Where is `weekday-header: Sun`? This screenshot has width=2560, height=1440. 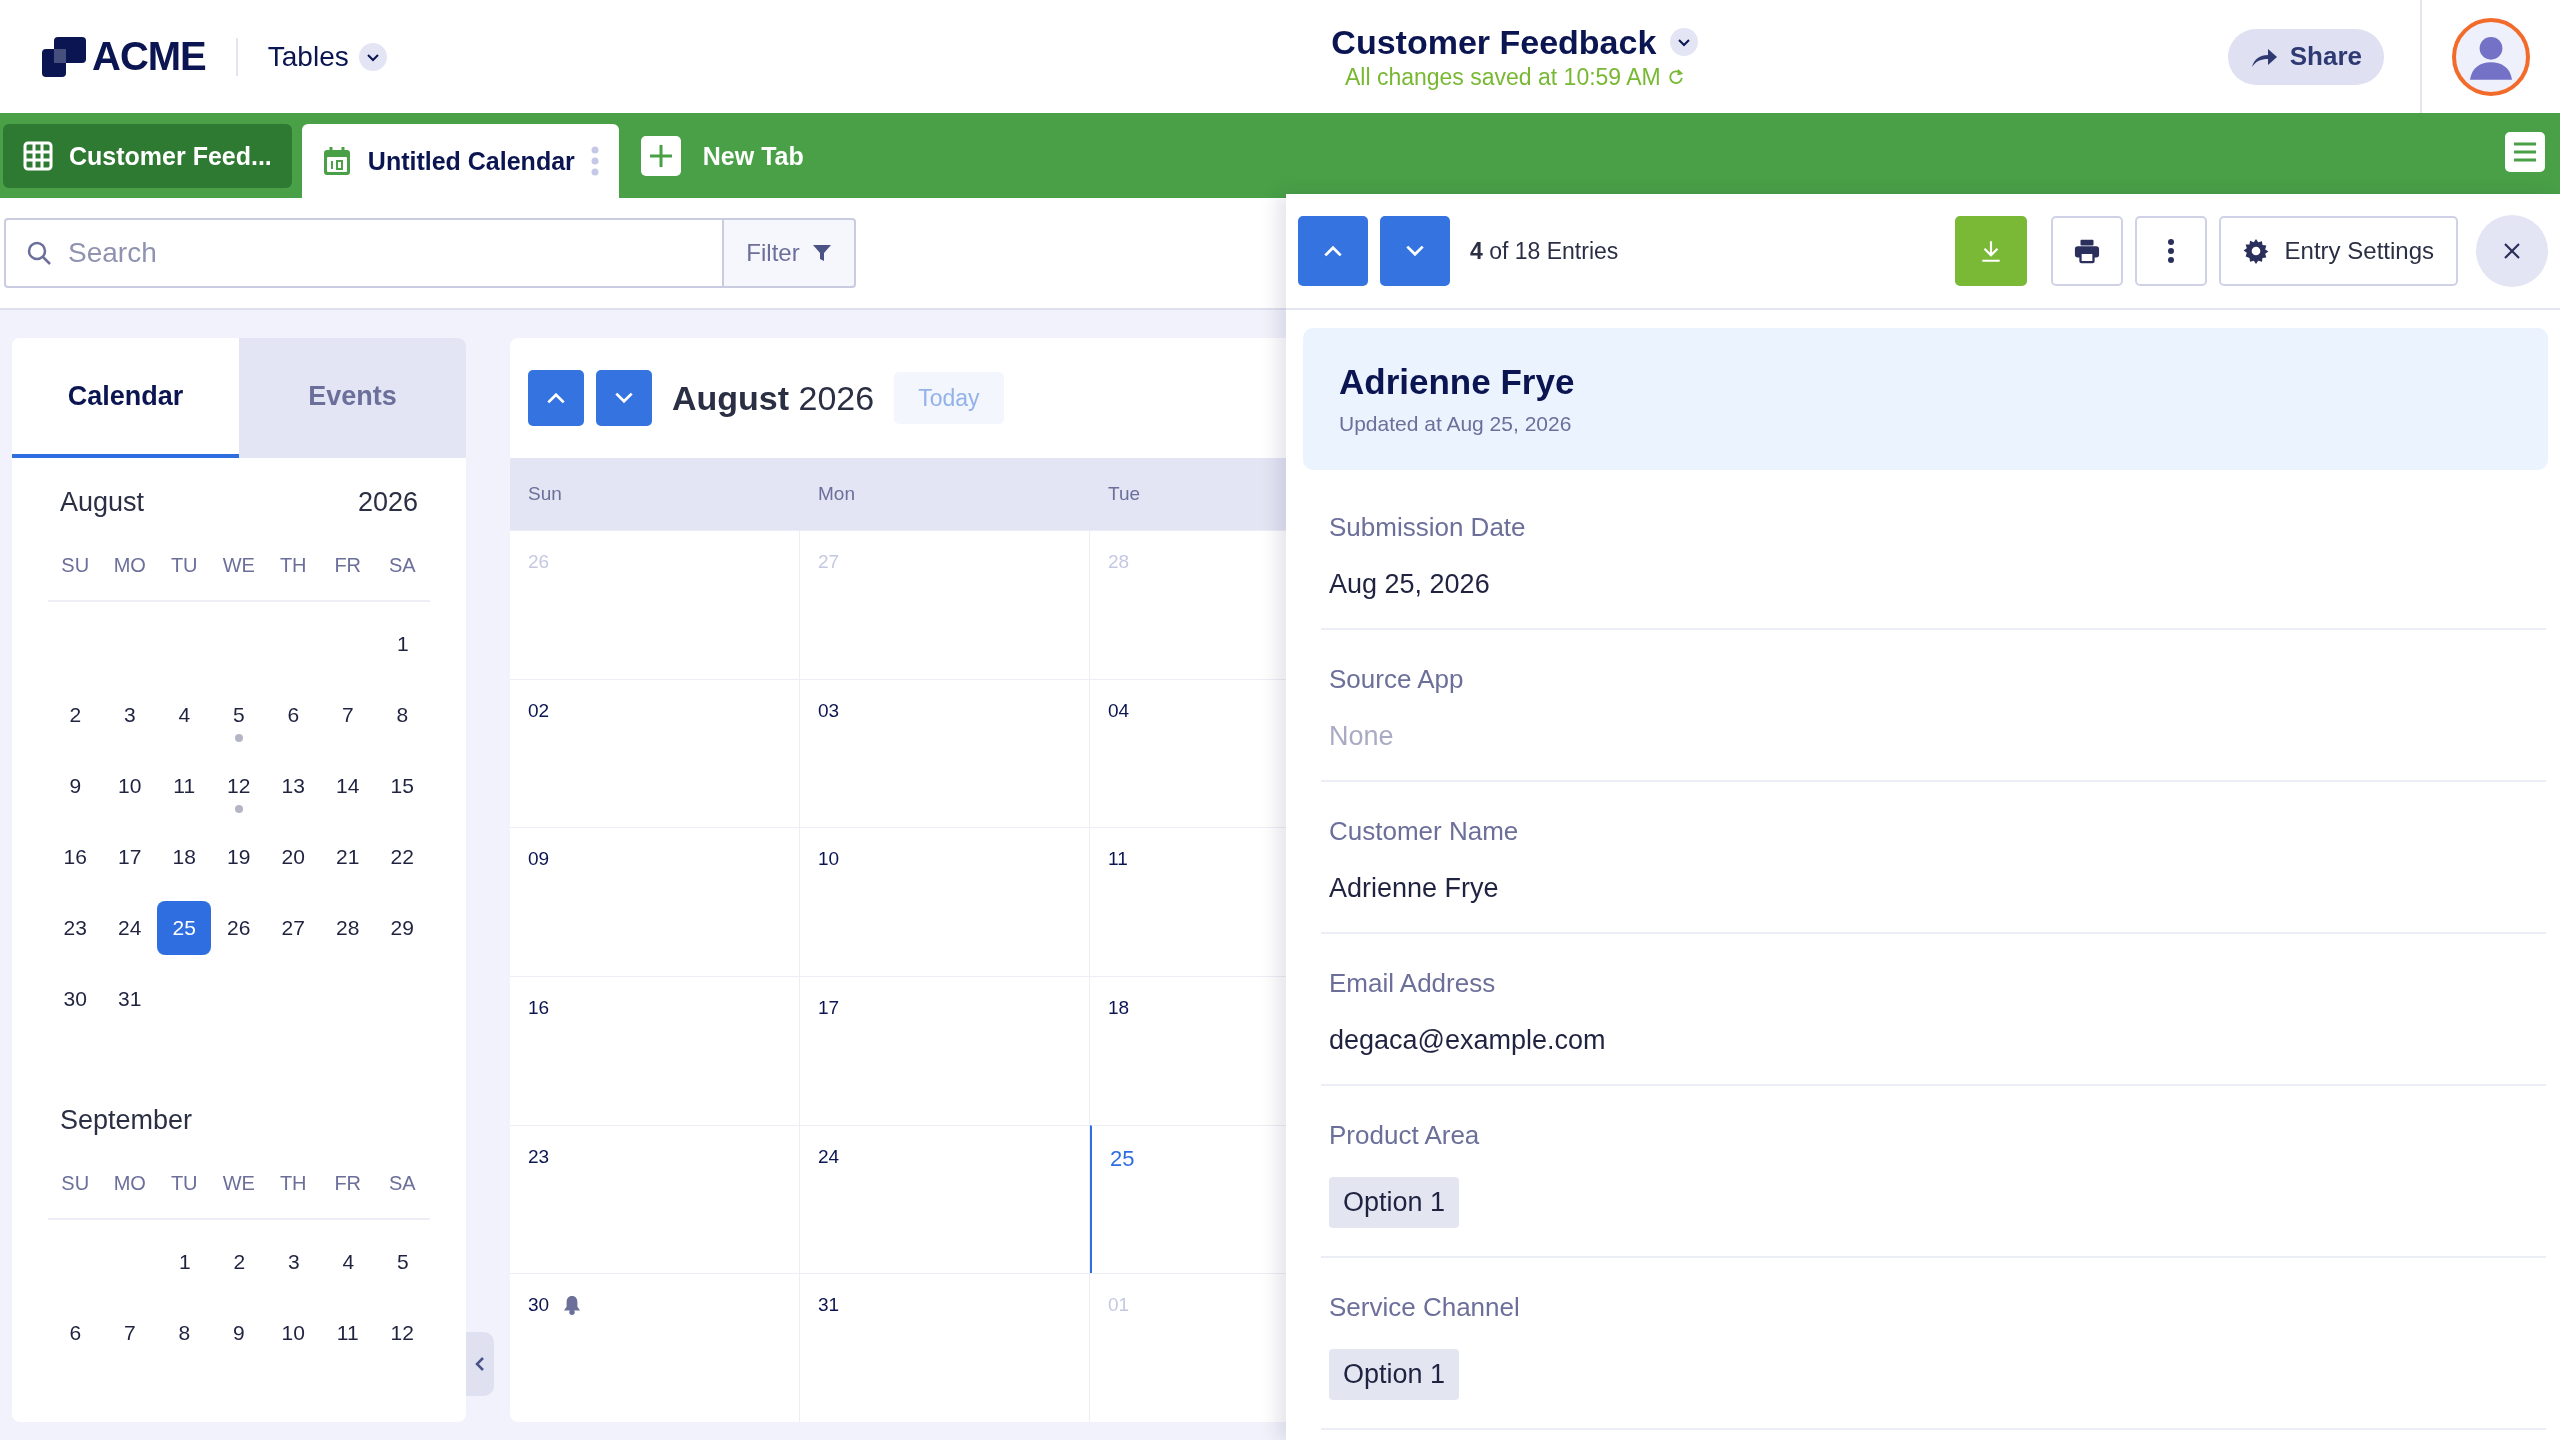 weekday-header: Sun is located at coordinates (655, 494).